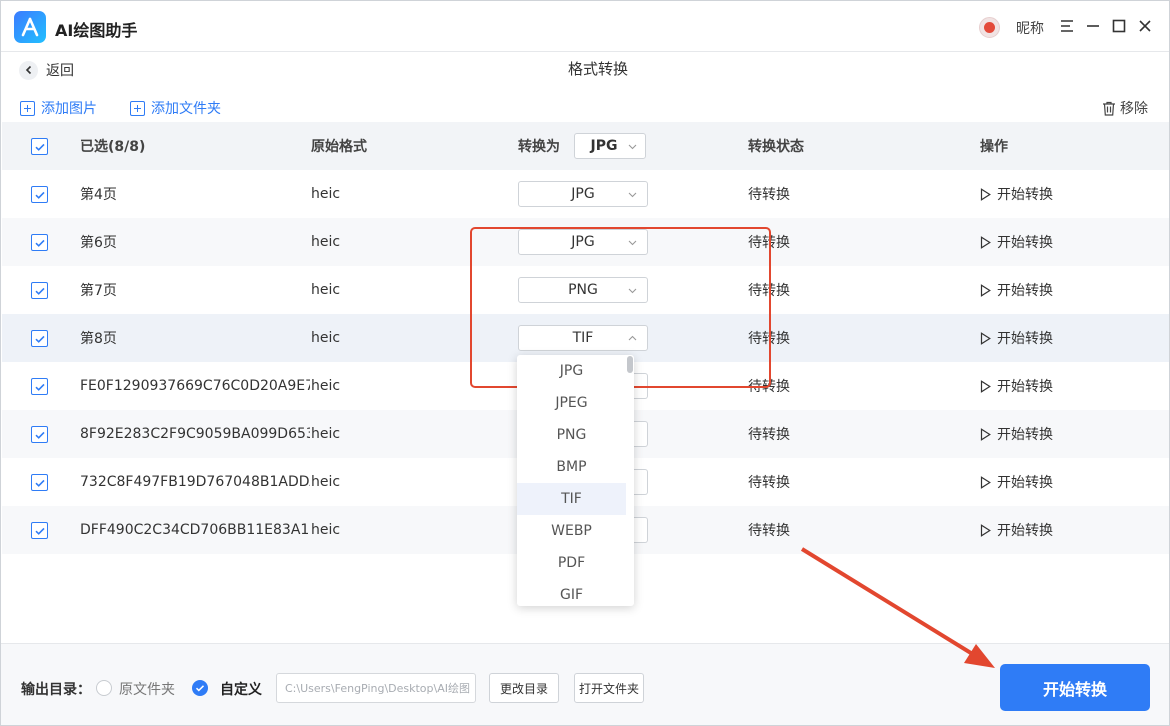 The image size is (1170, 726). Describe the element at coordinates (200, 688) in the screenshot. I see `radio-custom` at that location.